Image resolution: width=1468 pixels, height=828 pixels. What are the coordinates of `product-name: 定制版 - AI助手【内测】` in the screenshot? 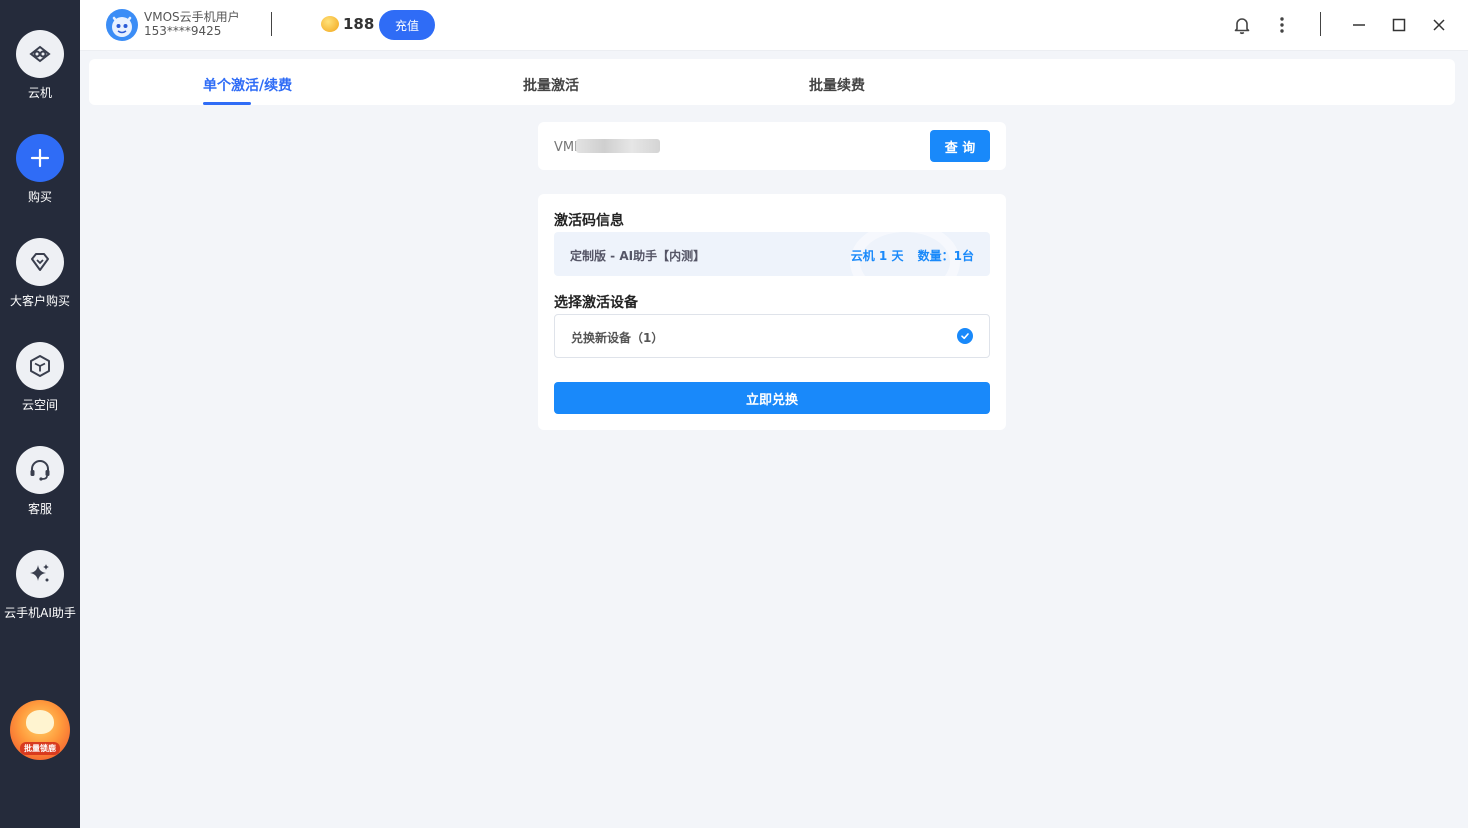 It's located at (638, 256).